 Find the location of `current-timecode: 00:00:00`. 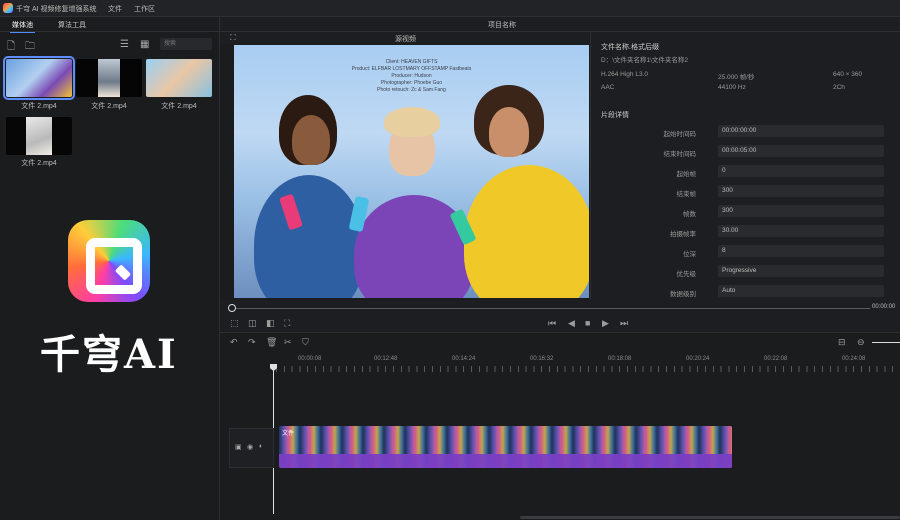

current-timecode: 00:00:00 is located at coordinates (884, 307).